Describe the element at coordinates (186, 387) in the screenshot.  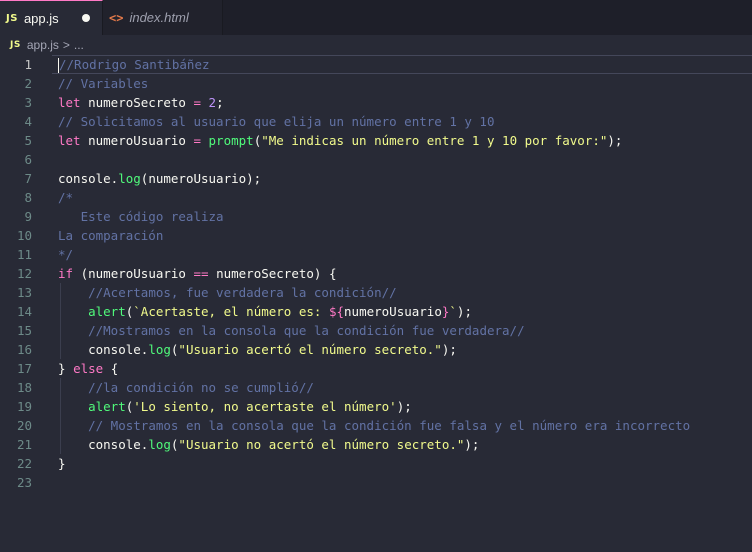
I see `code-text: //la condición no se cumplió//` at that location.